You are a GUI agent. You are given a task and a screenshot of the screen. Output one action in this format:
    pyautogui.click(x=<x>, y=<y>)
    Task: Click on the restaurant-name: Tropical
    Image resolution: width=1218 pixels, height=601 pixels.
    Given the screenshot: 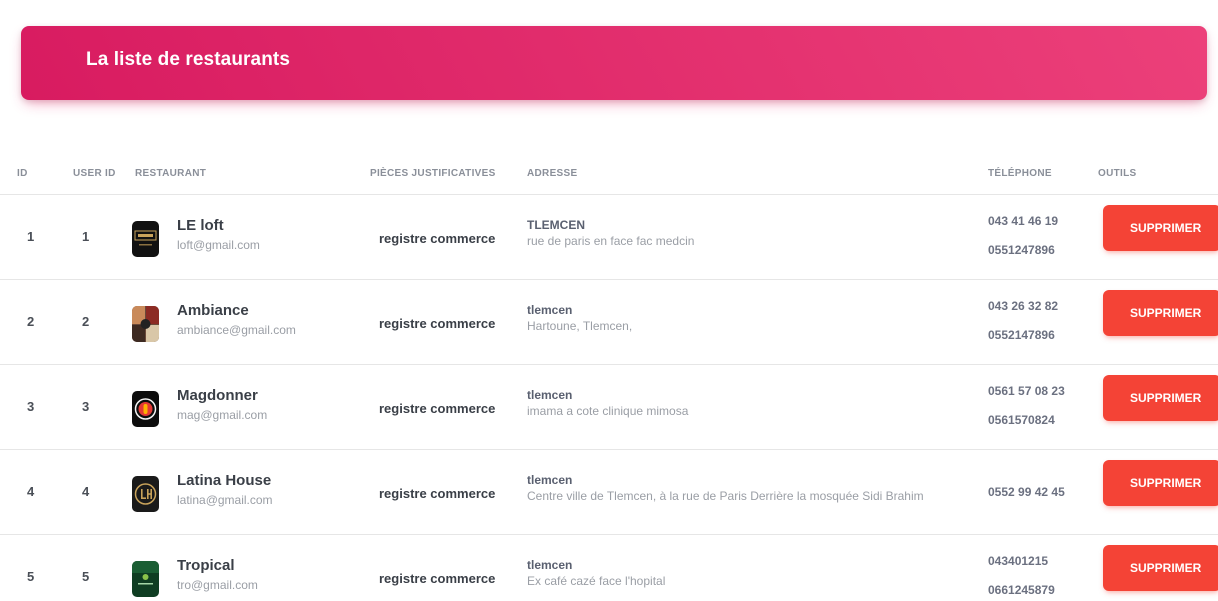 What is the action you would take?
    pyautogui.click(x=206, y=565)
    